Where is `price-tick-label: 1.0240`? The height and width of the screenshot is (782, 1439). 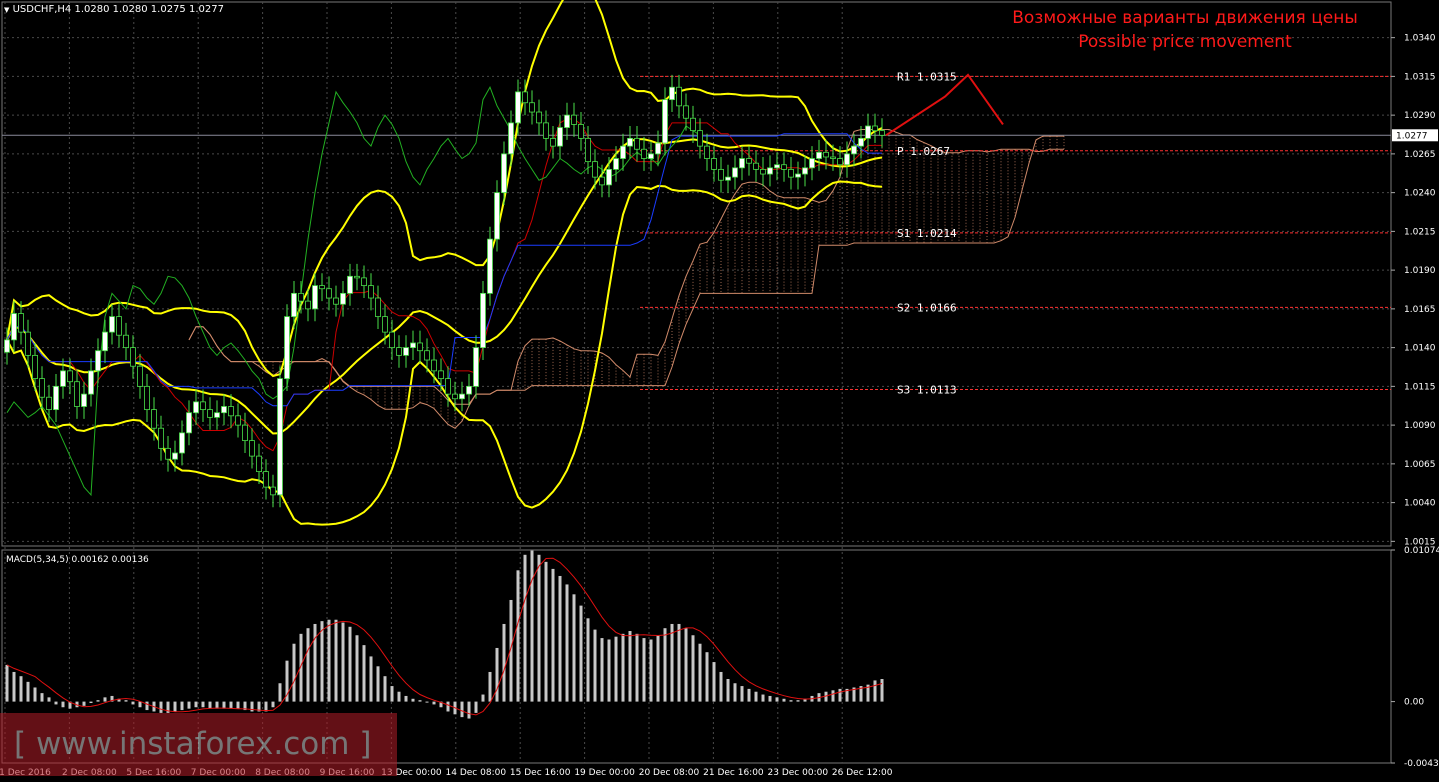 price-tick-label: 1.0240 is located at coordinates (1420, 194).